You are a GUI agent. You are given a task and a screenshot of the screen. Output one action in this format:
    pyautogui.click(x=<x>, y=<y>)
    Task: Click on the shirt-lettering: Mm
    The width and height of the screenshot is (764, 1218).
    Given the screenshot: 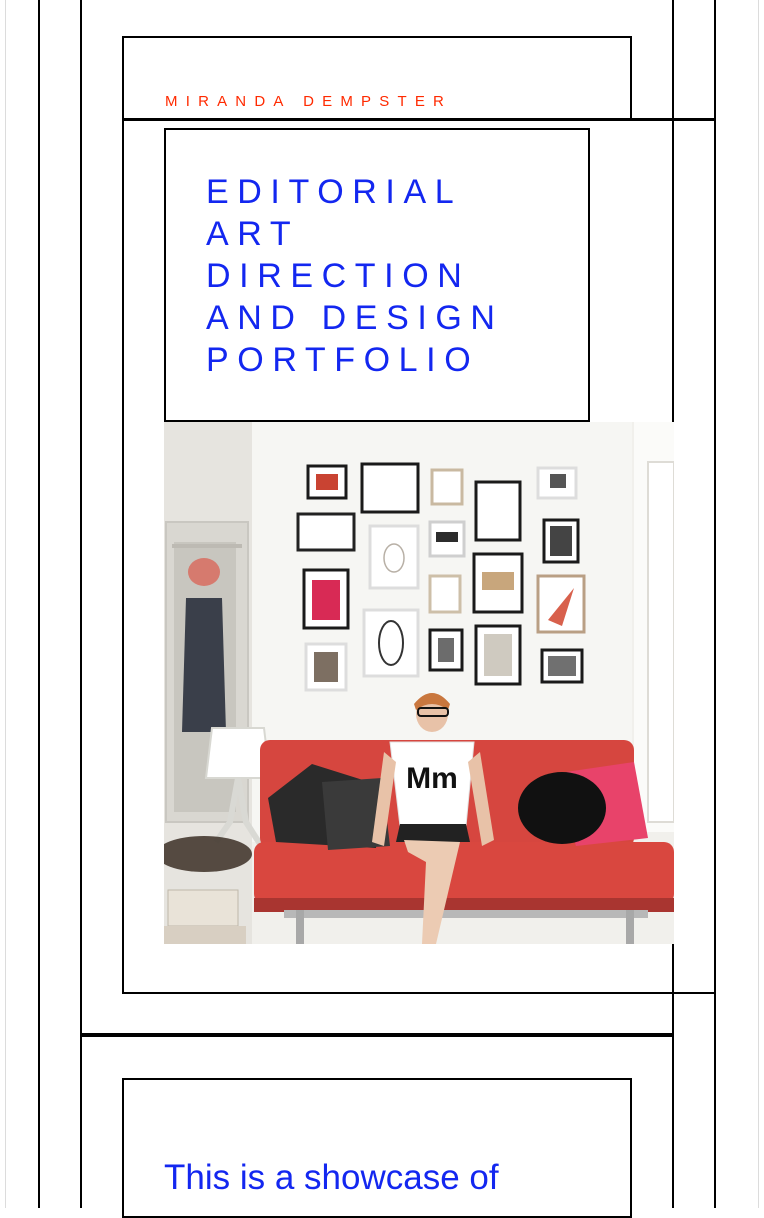 What is the action you would take?
    pyautogui.click(x=432, y=778)
    